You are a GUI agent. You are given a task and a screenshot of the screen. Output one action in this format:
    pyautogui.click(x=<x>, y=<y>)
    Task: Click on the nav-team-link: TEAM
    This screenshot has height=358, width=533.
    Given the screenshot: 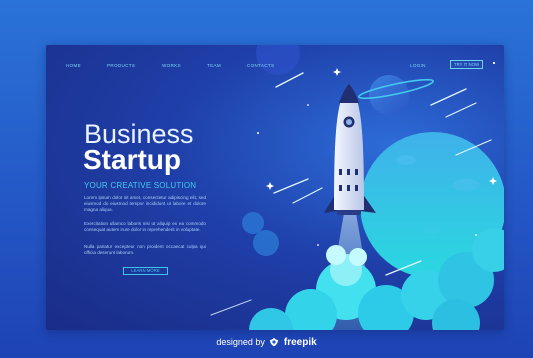 What is the action you would take?
    pyautogui.click(x=214, y=65)
    